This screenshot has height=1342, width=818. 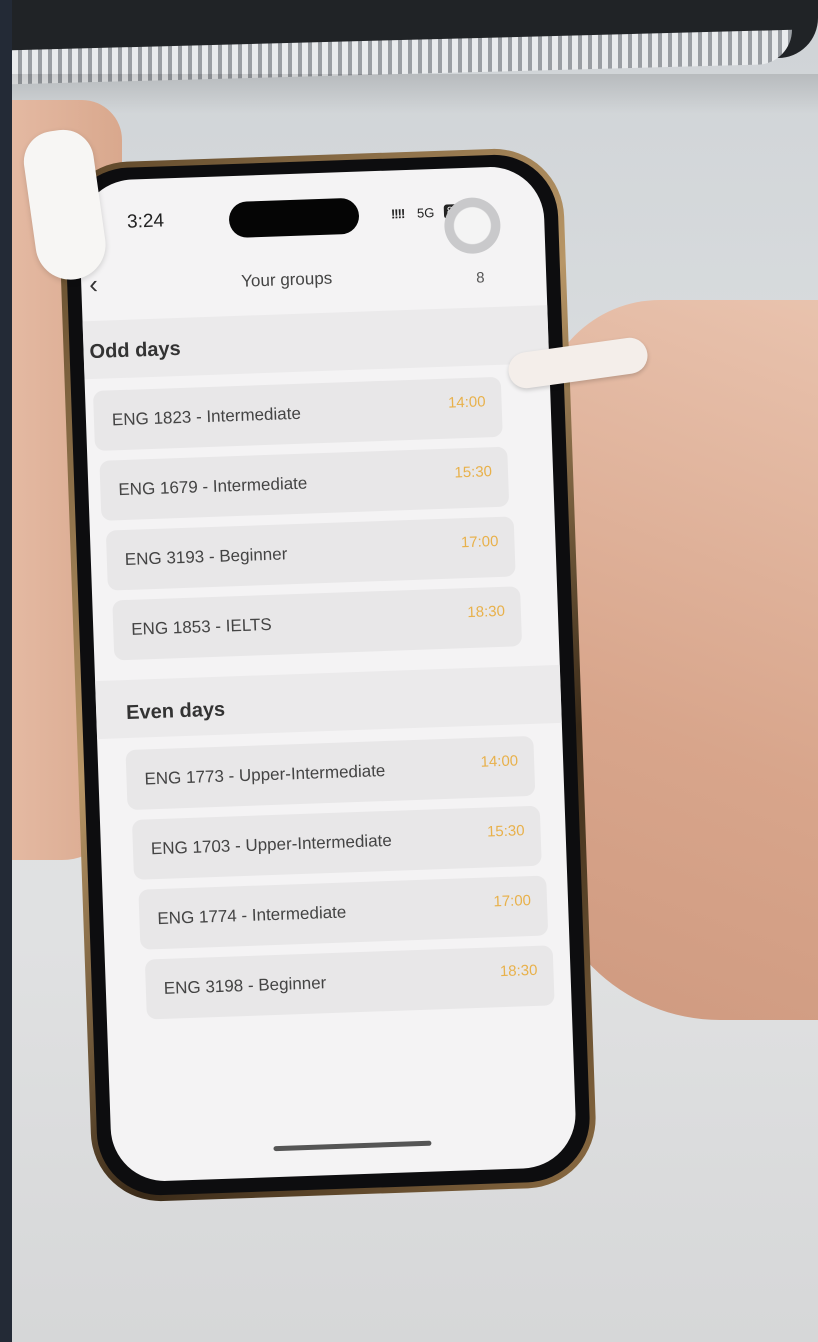 What do you see at coordinates (213, 486) in the screenshot?
I see `group-name: ENG 1679 - Intermediate` at bounding box center [213, 486].